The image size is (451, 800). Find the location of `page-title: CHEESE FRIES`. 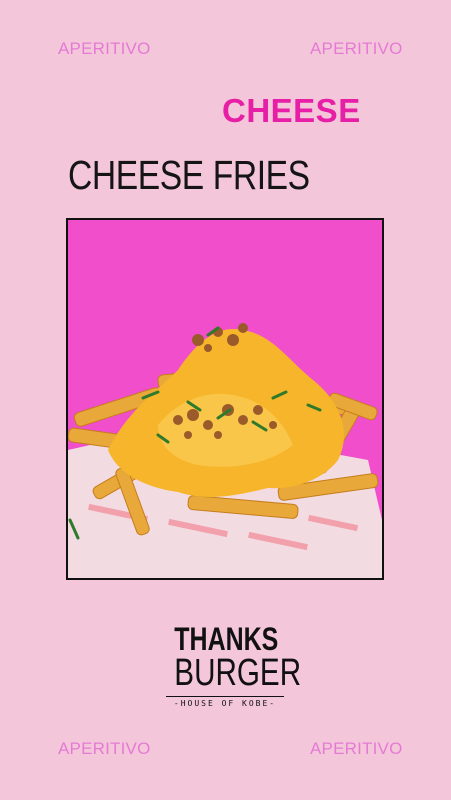

page-title: CHEESE FRIES is located at coordinates (189, 175).